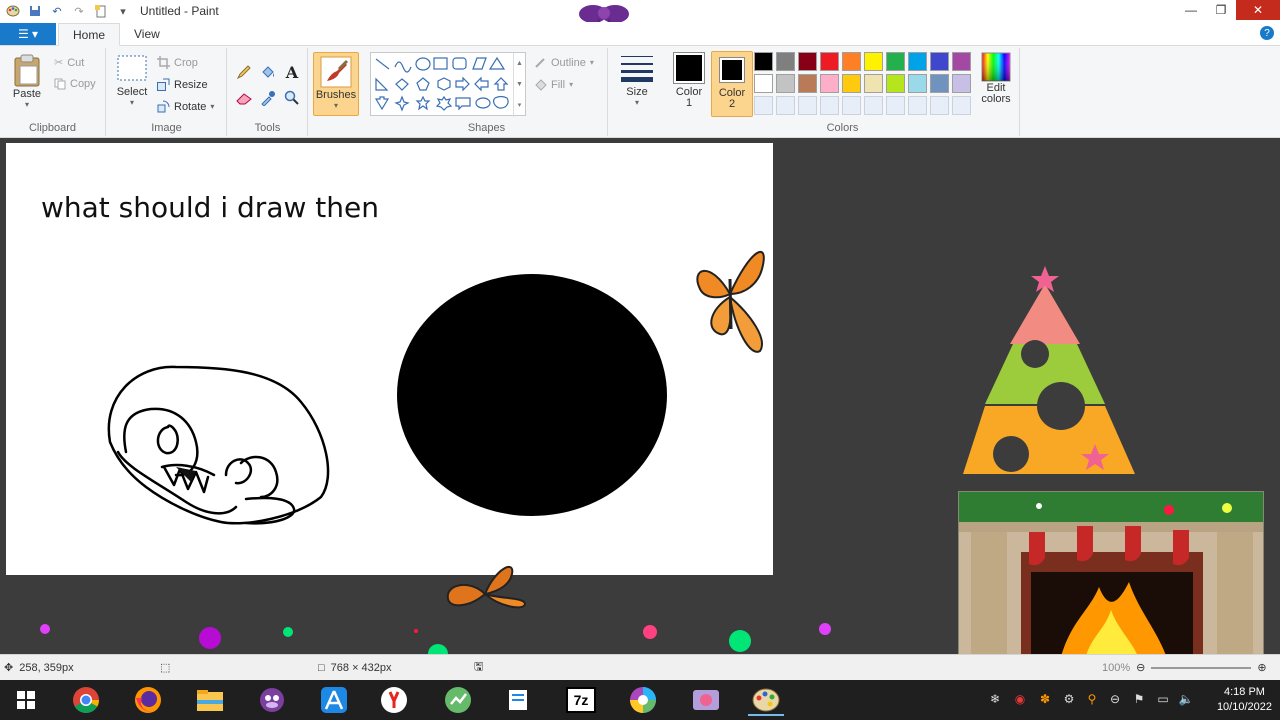 Image resolution: width=1280 pixels, height=720 pixels. I want to click on search-tray-icon: ⚲, so click(1092, 699).